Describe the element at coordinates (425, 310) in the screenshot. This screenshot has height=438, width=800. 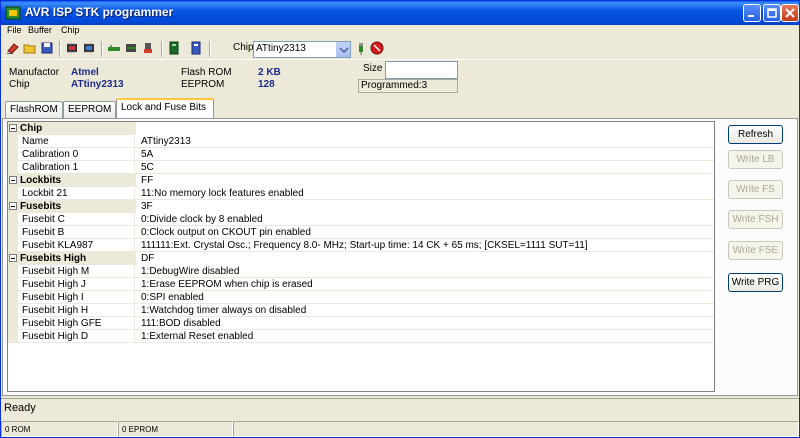
I see `property-value: 1:Watchdog timer always on disabled` at that location.